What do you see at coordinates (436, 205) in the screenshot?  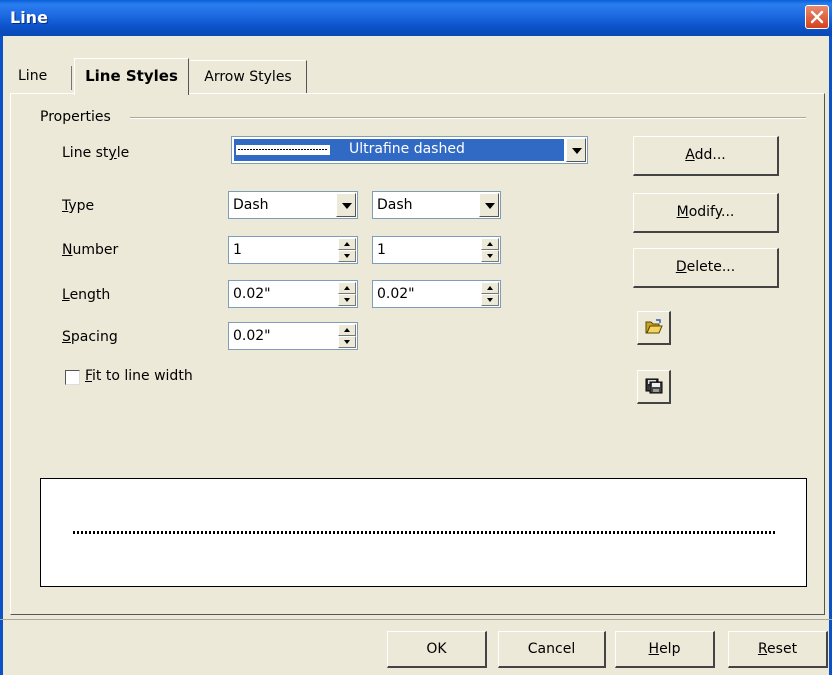 I see `type-select-2: Dash` at bounding box center [436, 205].